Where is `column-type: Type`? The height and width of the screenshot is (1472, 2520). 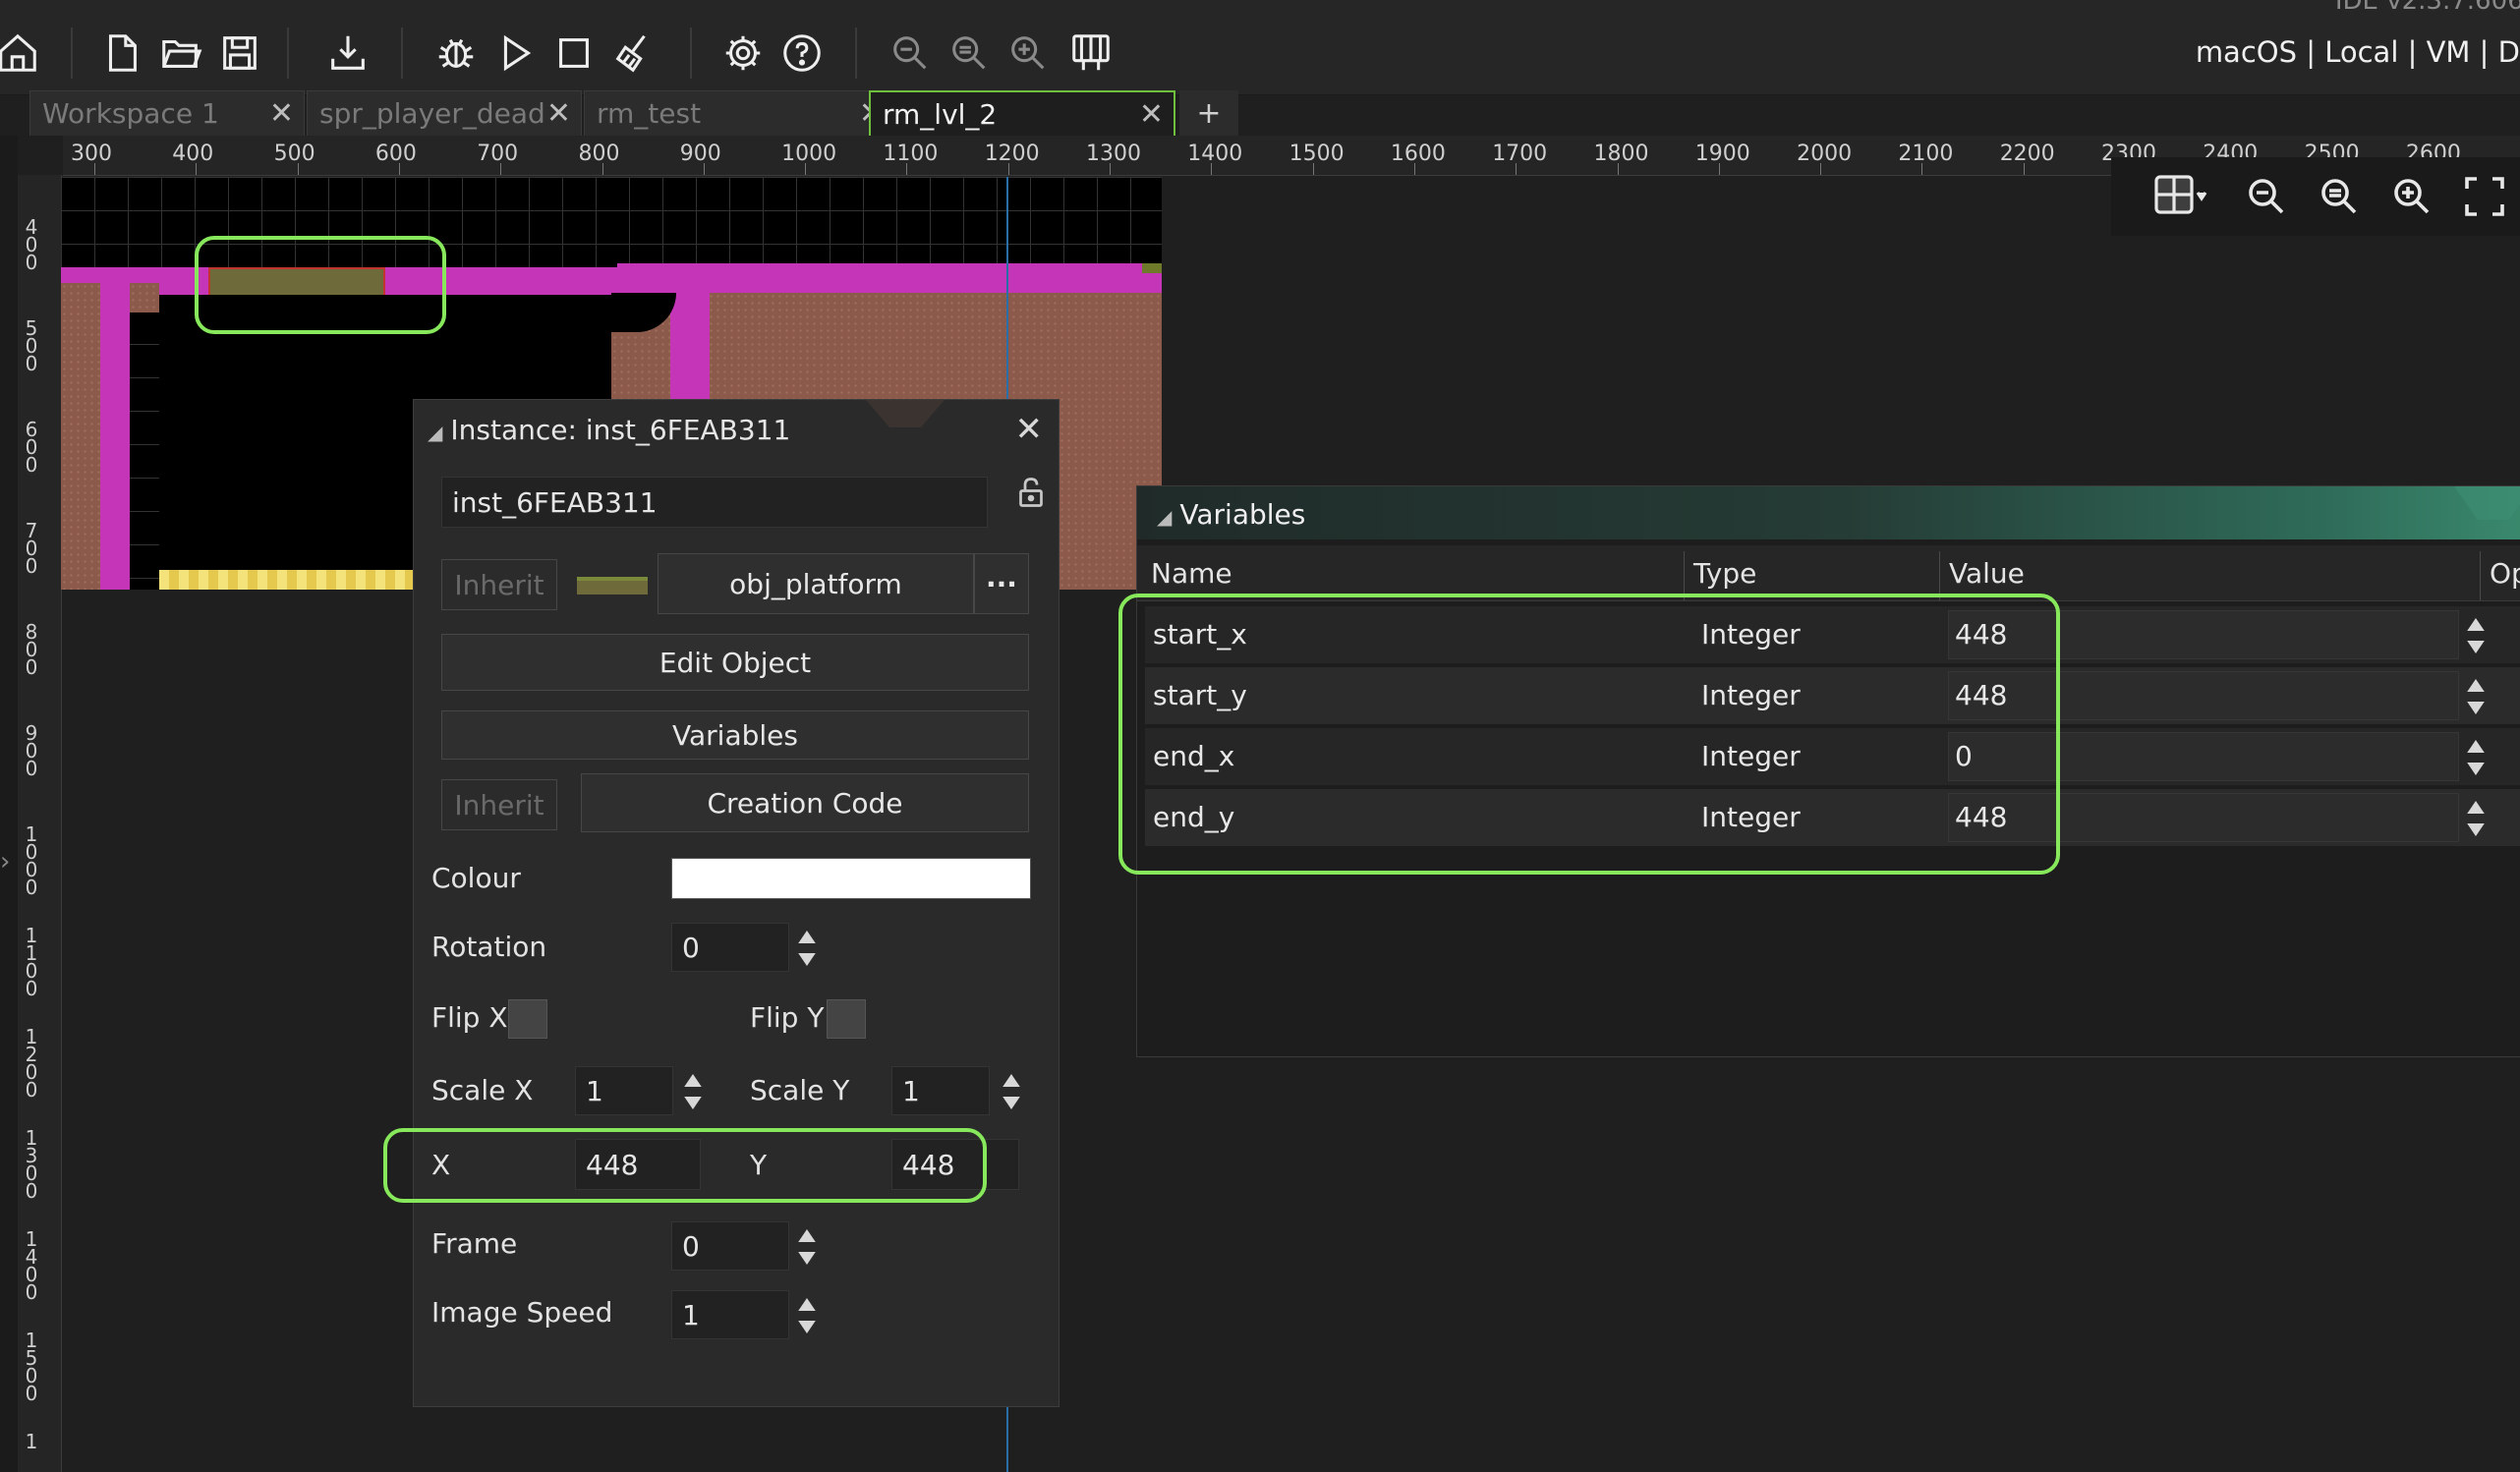 column-type: Type is located at coordinates (1724, 573).